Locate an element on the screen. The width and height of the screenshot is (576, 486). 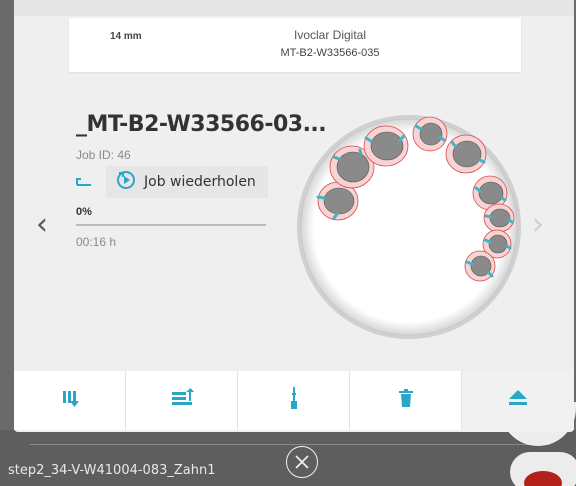
transfer-button is located at coordinates (182, 400).